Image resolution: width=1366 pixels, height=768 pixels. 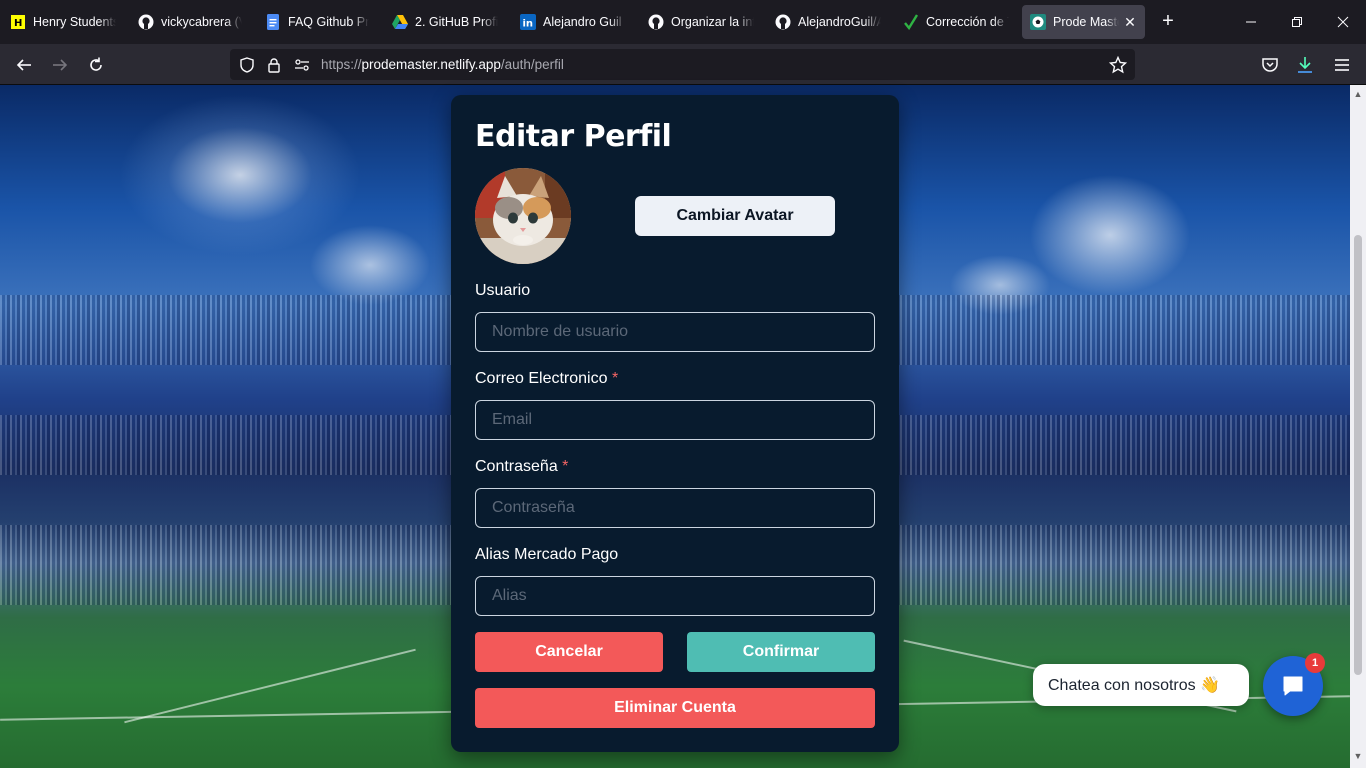 What do you see at coordinates (1118, 65) in the screenshot?
I see `bookmark-star-icon` at bounding box center [1118, 65].